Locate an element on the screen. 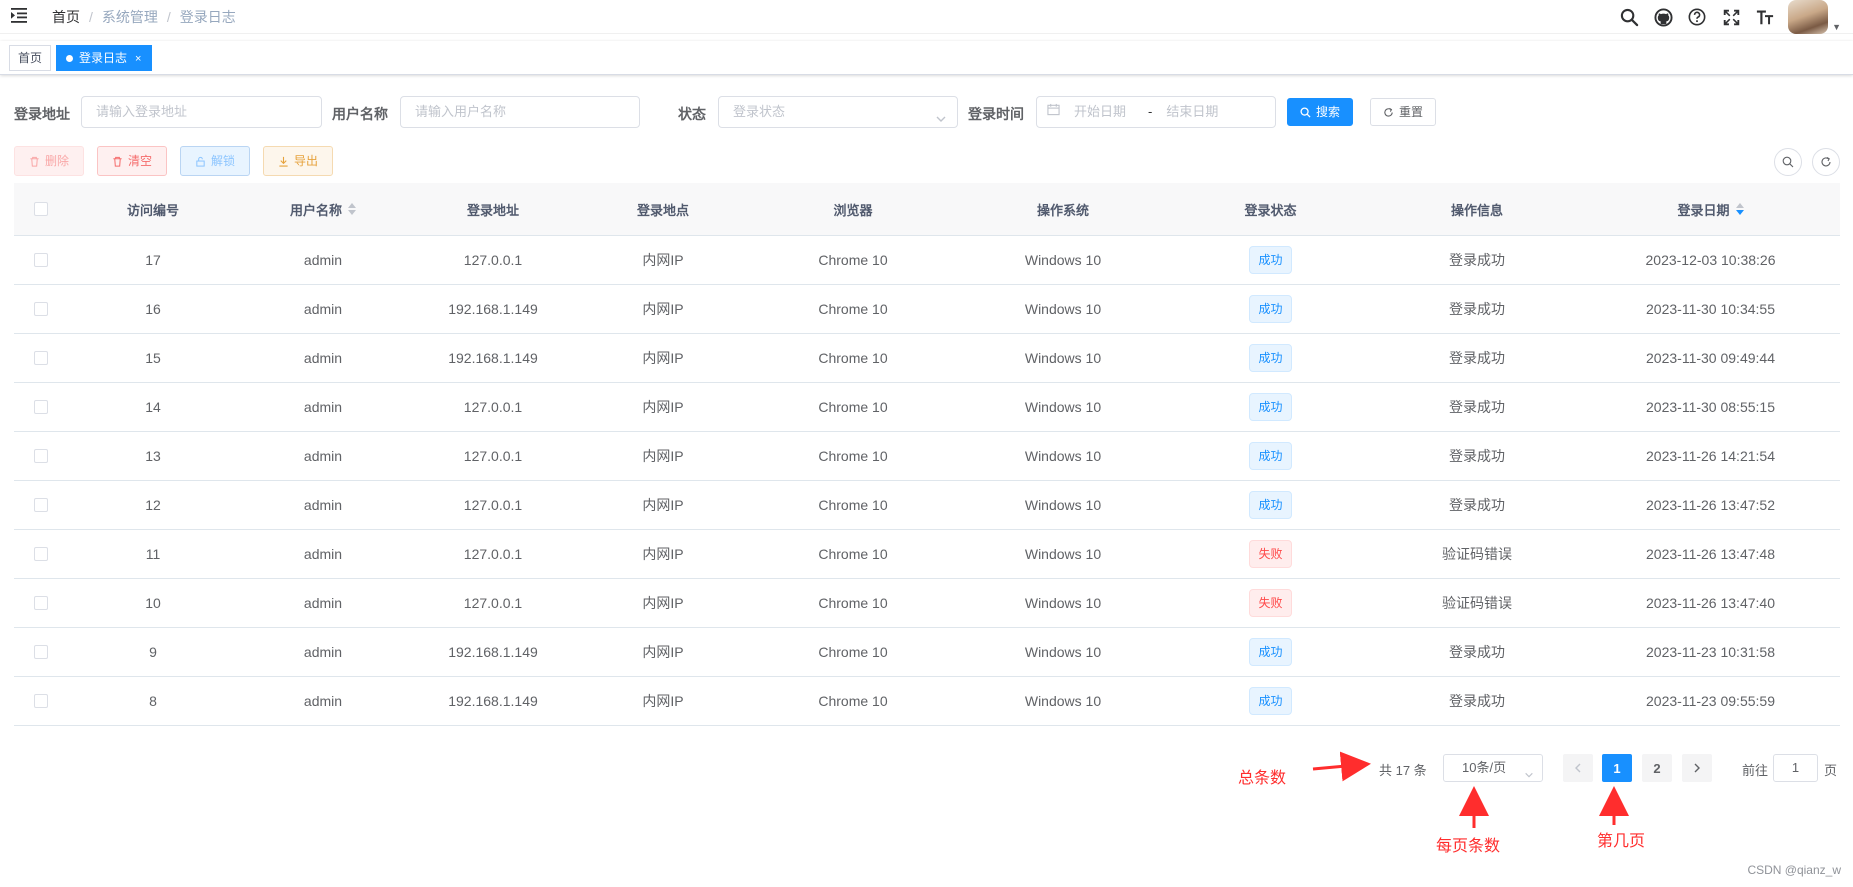 The width and height of the screenshot is (1853, 887). end-date-placeholder: 结束日期 is located at coordinates (1192, 112).